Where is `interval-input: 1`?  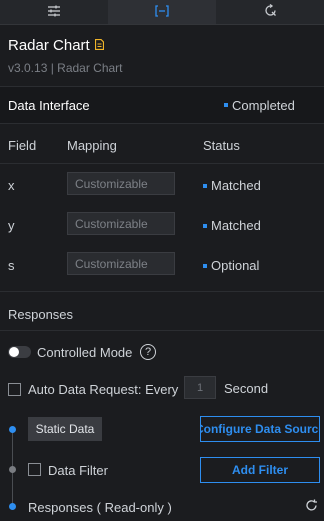 interval-input: 1 is located at coordinates (200, 387).